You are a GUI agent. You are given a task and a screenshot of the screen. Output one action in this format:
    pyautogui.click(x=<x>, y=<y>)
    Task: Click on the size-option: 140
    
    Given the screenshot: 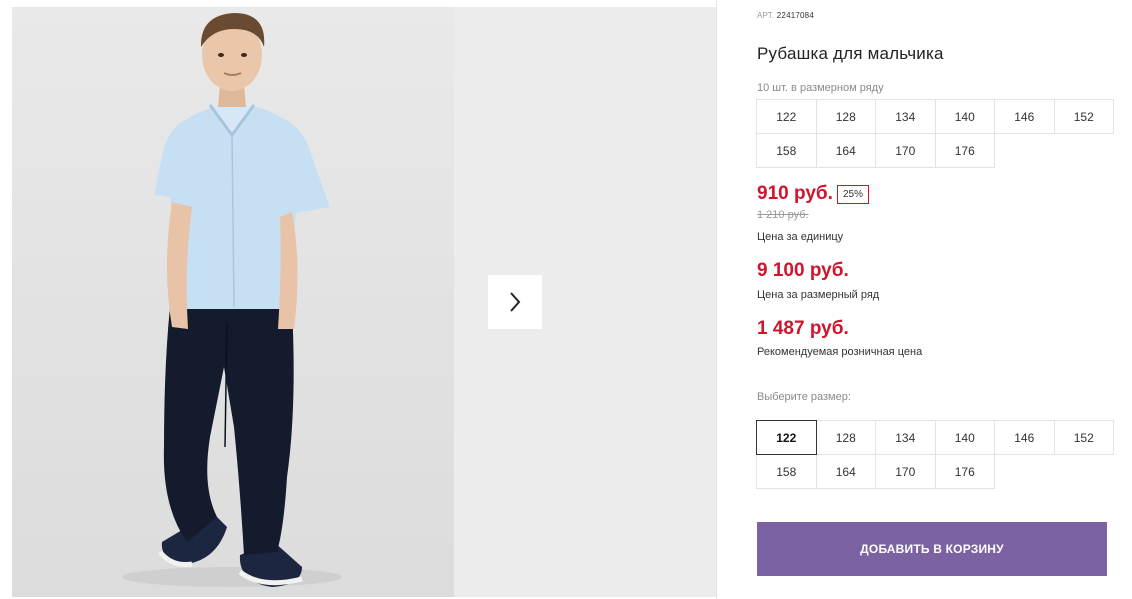 What is the action you would take?
    pyautogui.click(x=964, y=437)
    